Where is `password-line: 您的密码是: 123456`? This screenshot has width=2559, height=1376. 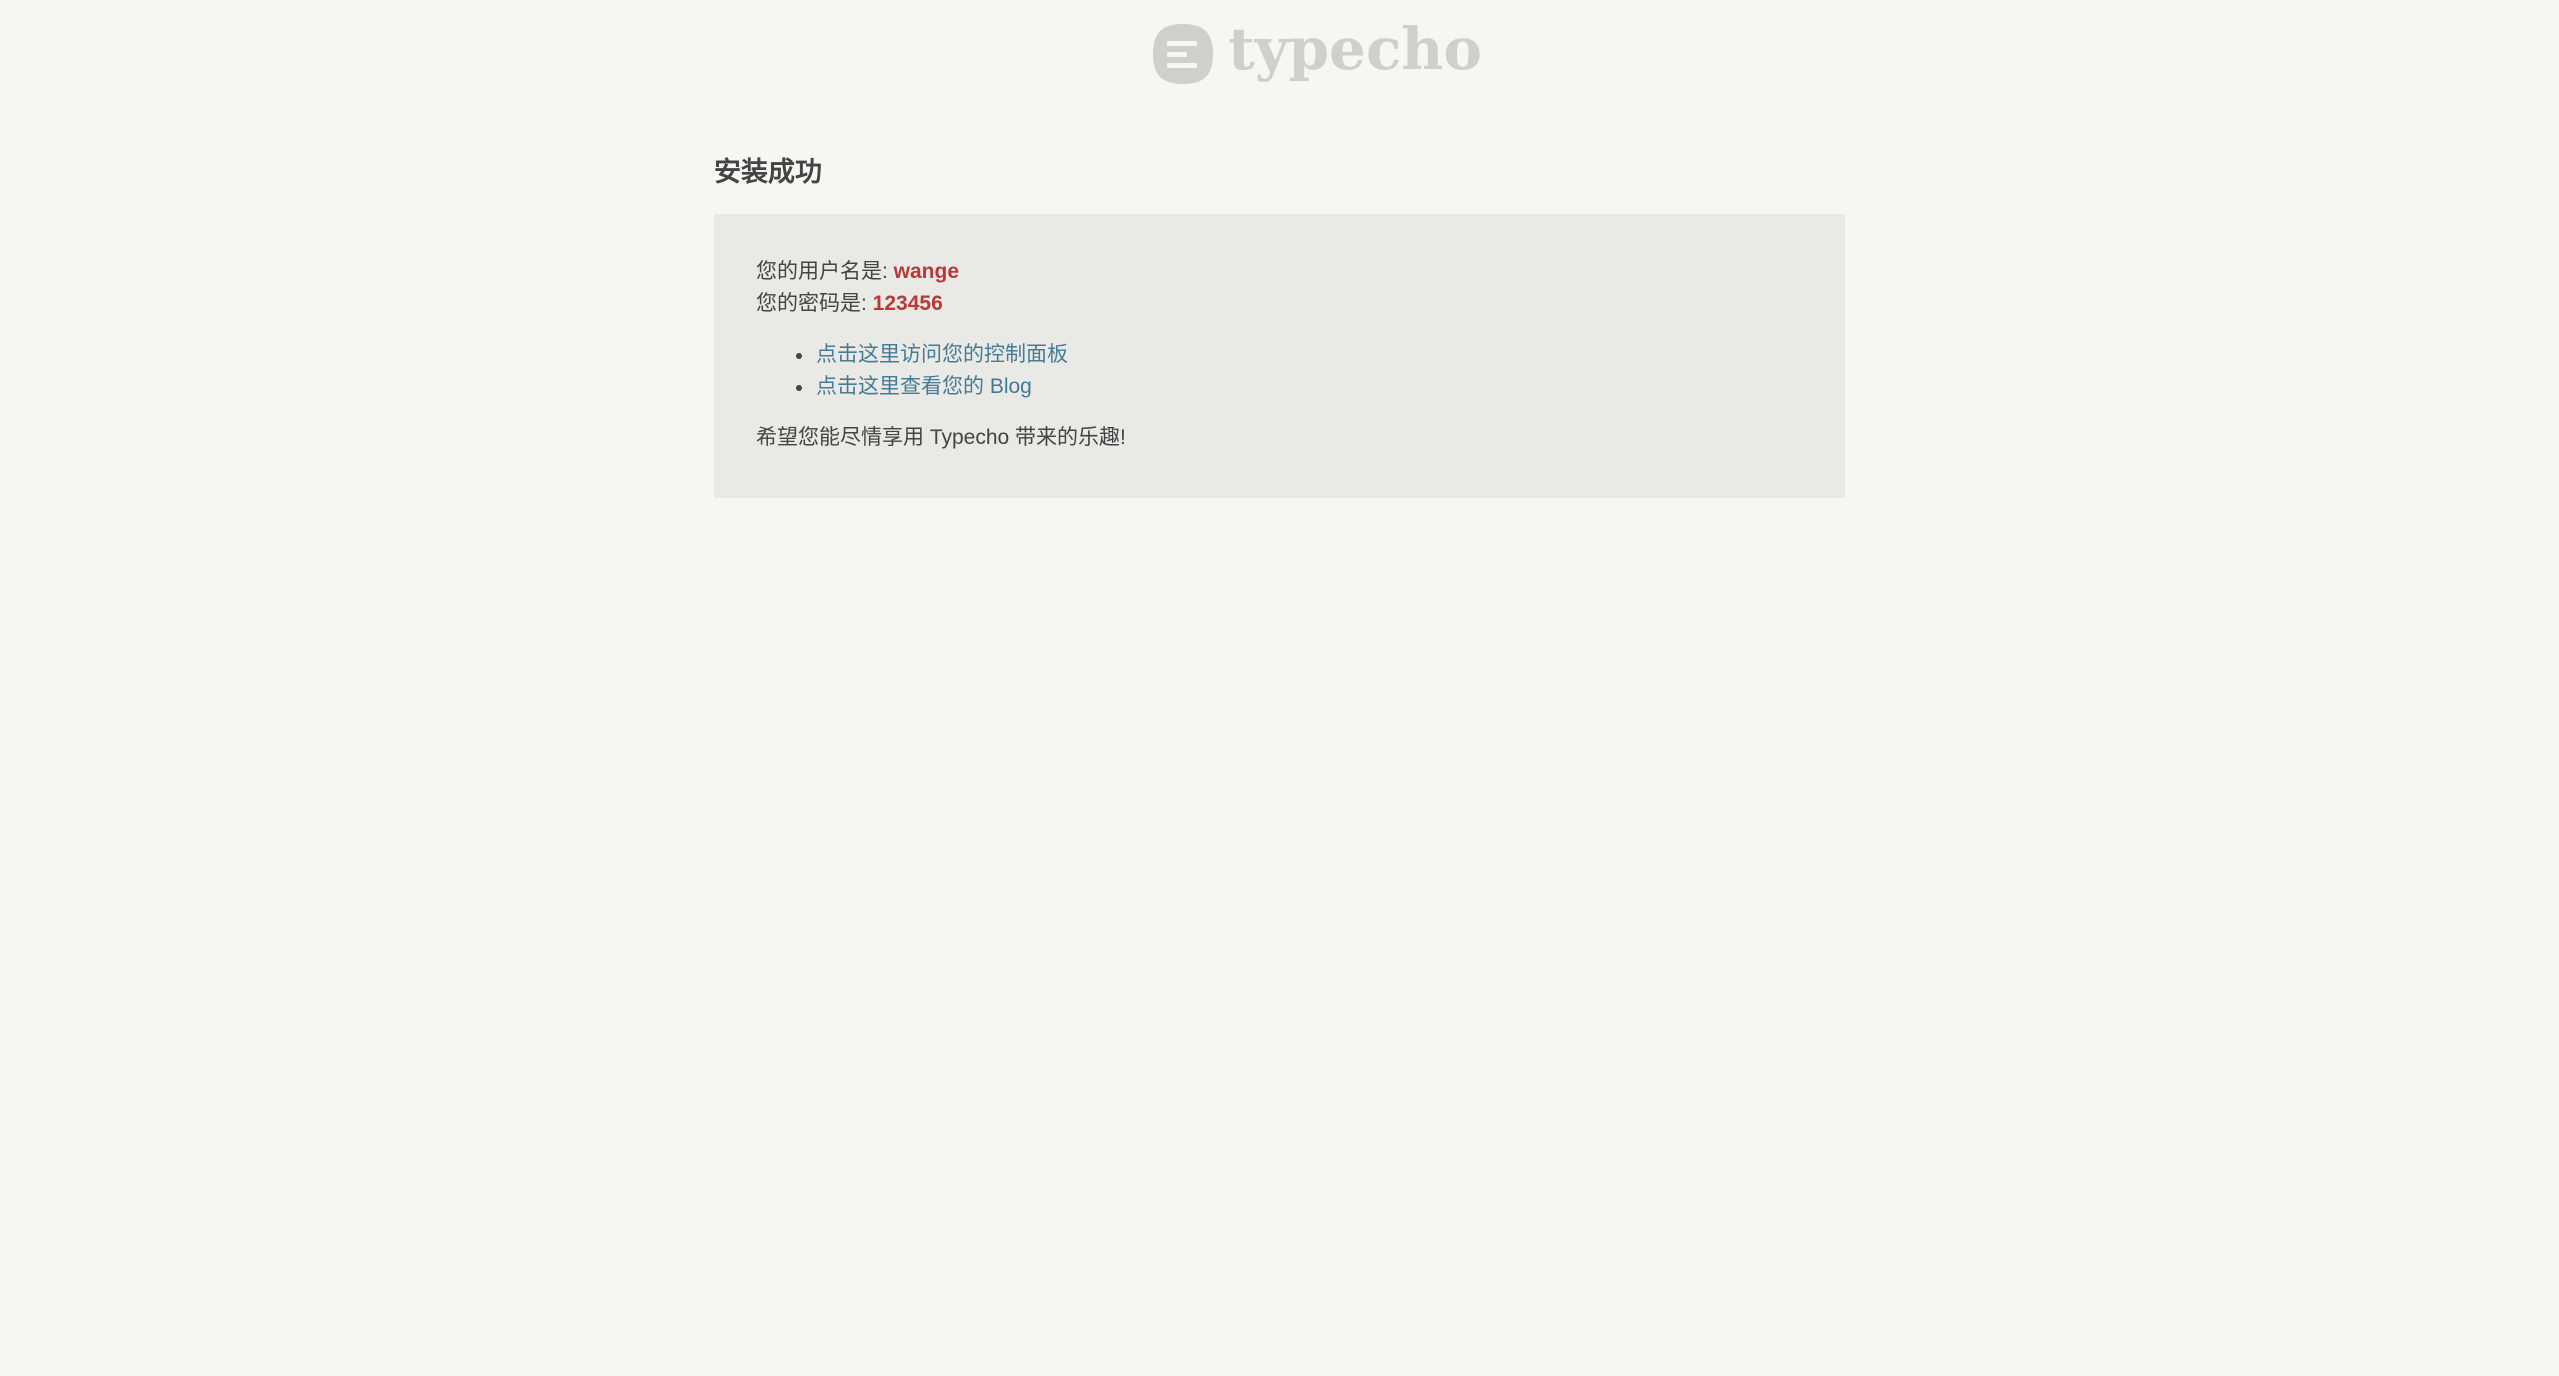
password-line: 您的密码是: 123456 is located at coordinates (1279, 304).